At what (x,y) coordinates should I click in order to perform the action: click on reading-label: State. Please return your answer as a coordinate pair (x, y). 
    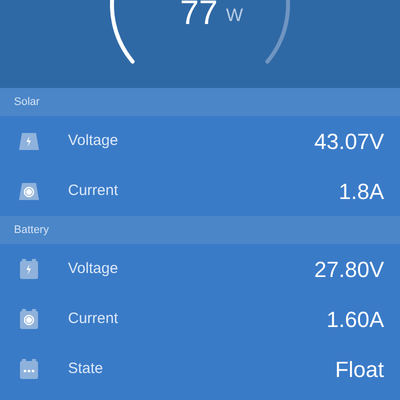
    Looking at the image, I should click on (86, 368).